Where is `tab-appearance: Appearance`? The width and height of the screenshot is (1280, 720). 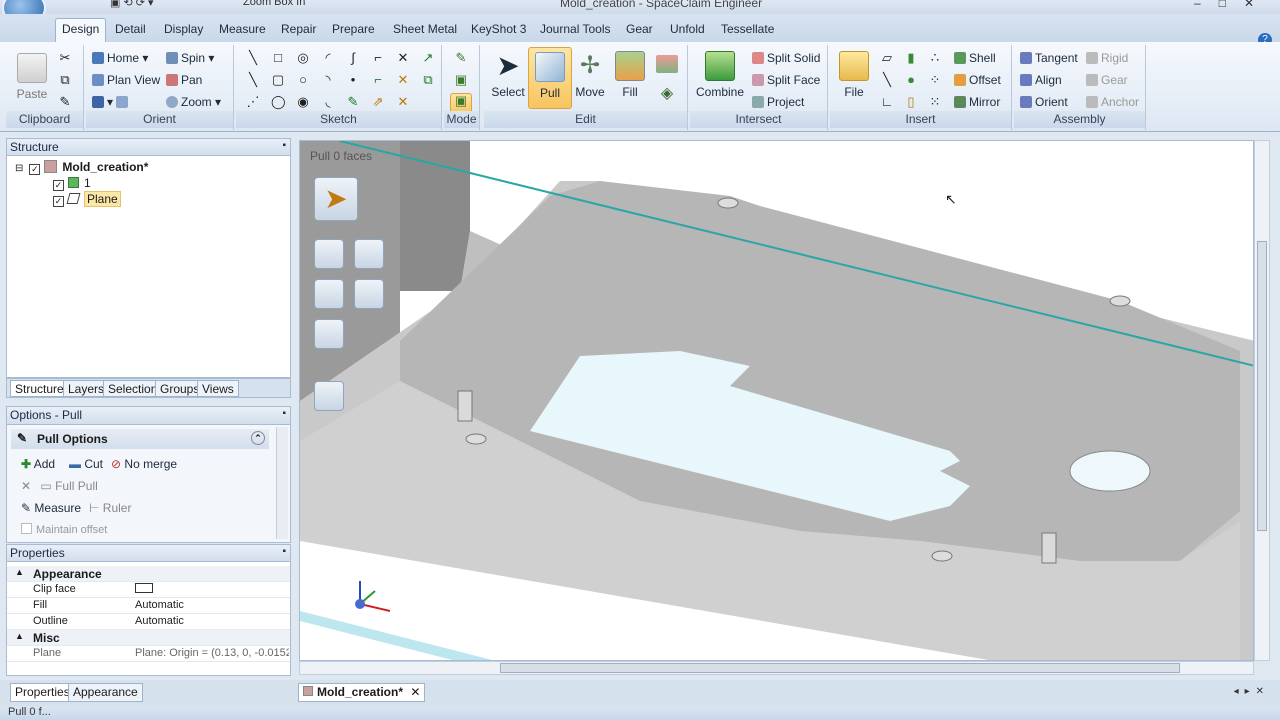
tab-appearance: Appearance is located at coordinates (105, 692).